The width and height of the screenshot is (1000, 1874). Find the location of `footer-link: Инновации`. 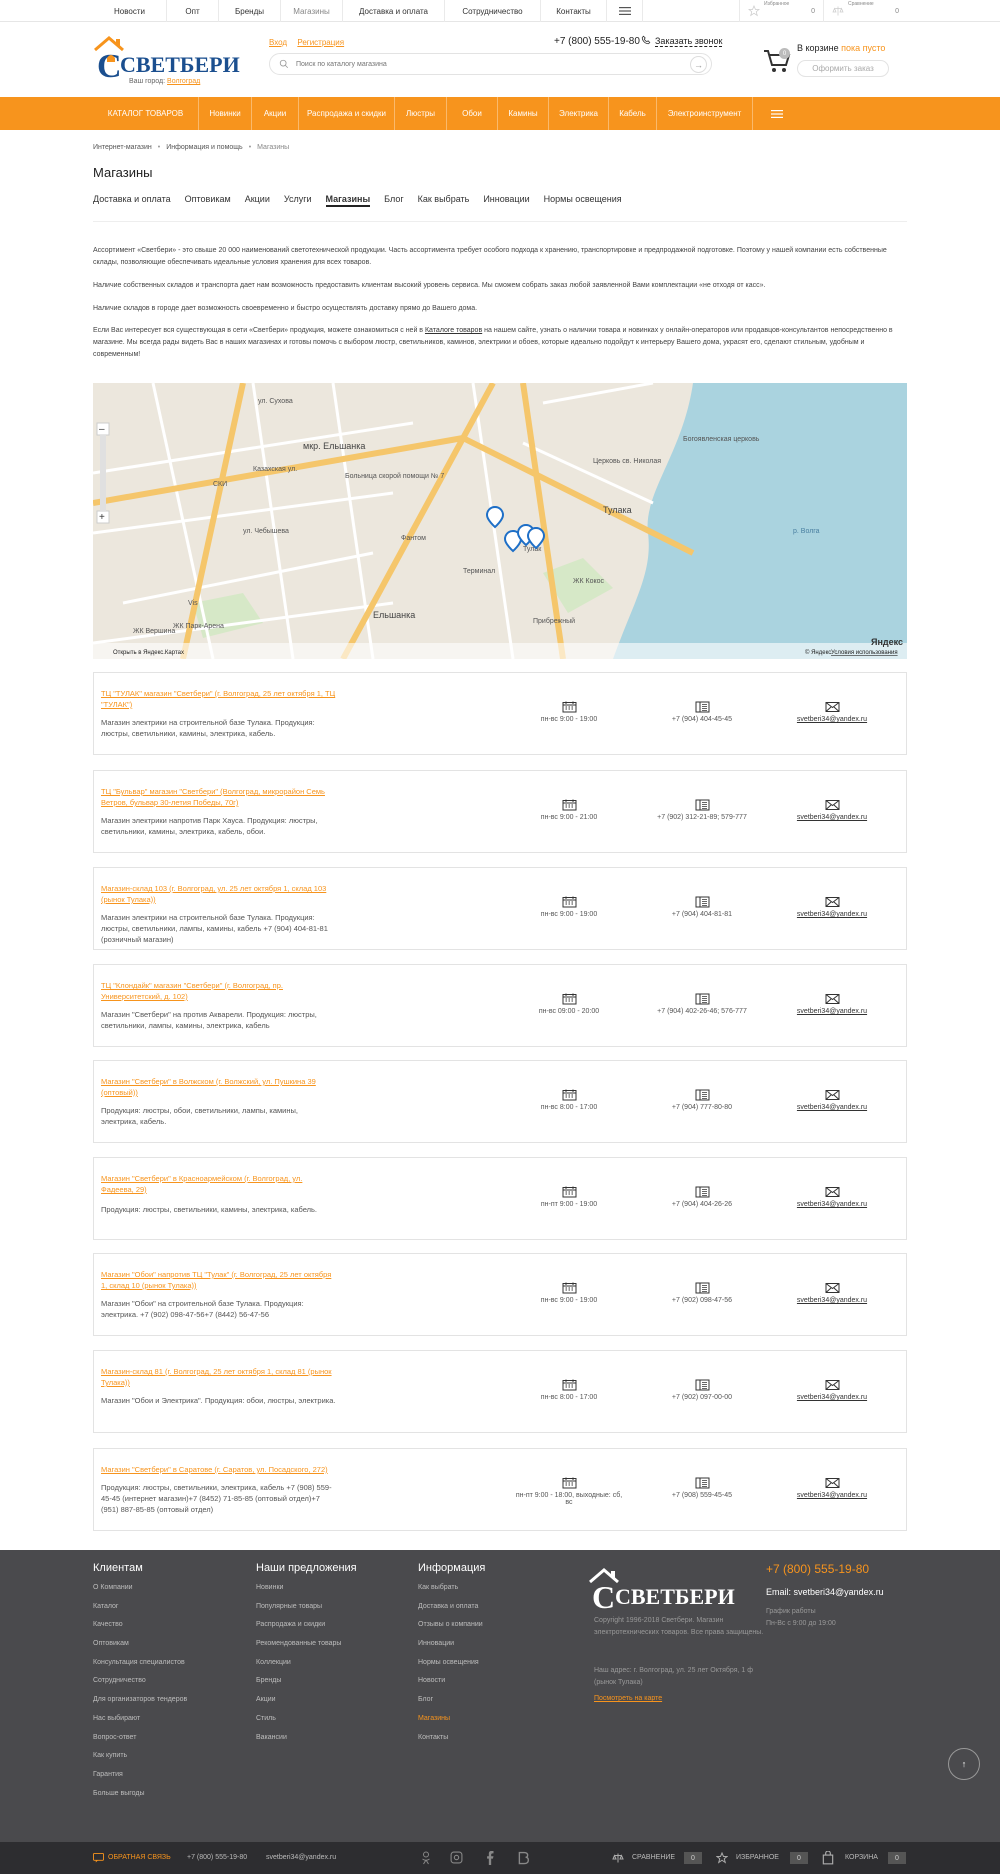

footer-link: Инновации is located at coordinates (451, 1649).